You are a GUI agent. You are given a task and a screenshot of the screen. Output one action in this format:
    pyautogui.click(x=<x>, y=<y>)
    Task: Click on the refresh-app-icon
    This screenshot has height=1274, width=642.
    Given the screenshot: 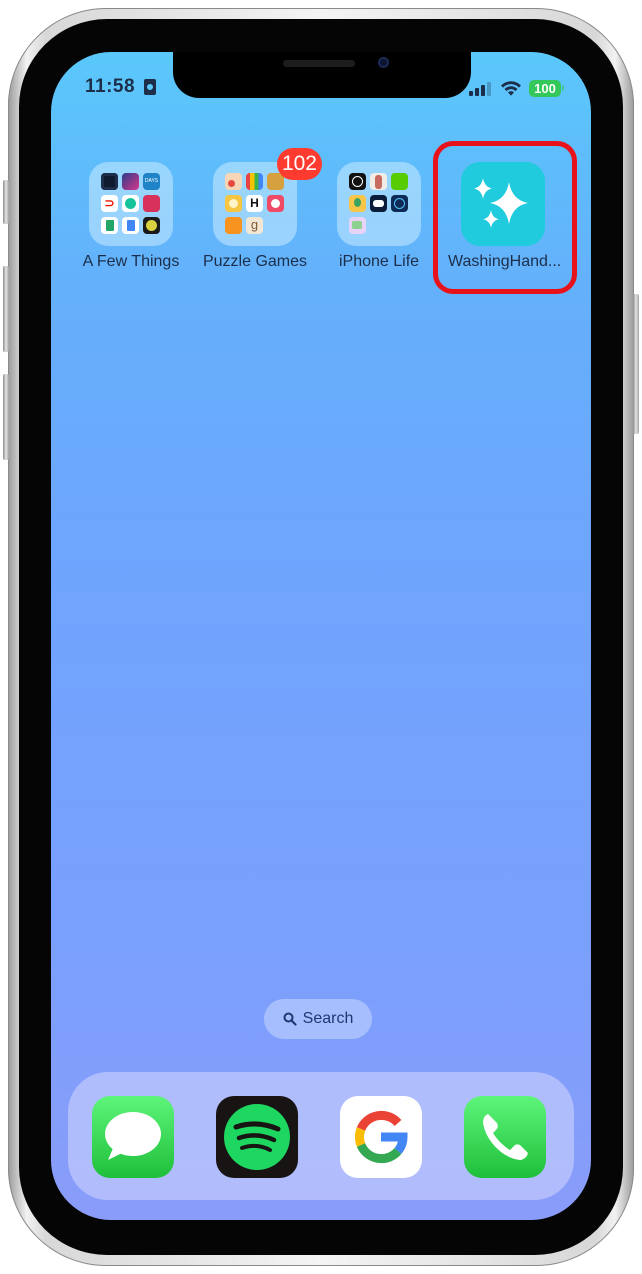 What is the action you would take?
    pyautogui.click(x=399, y=203)
    